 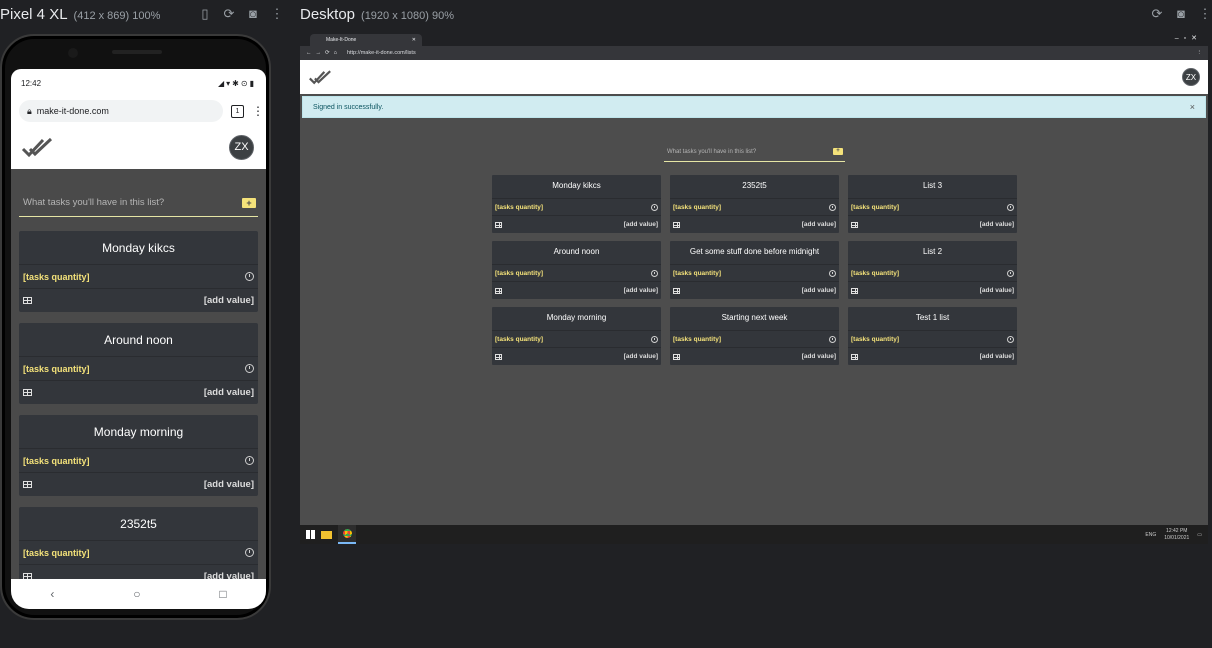 What do you see at coordinates (136, 594) in the screenshot?
I see `home-icon: ○` at bounding box center [136, 594].